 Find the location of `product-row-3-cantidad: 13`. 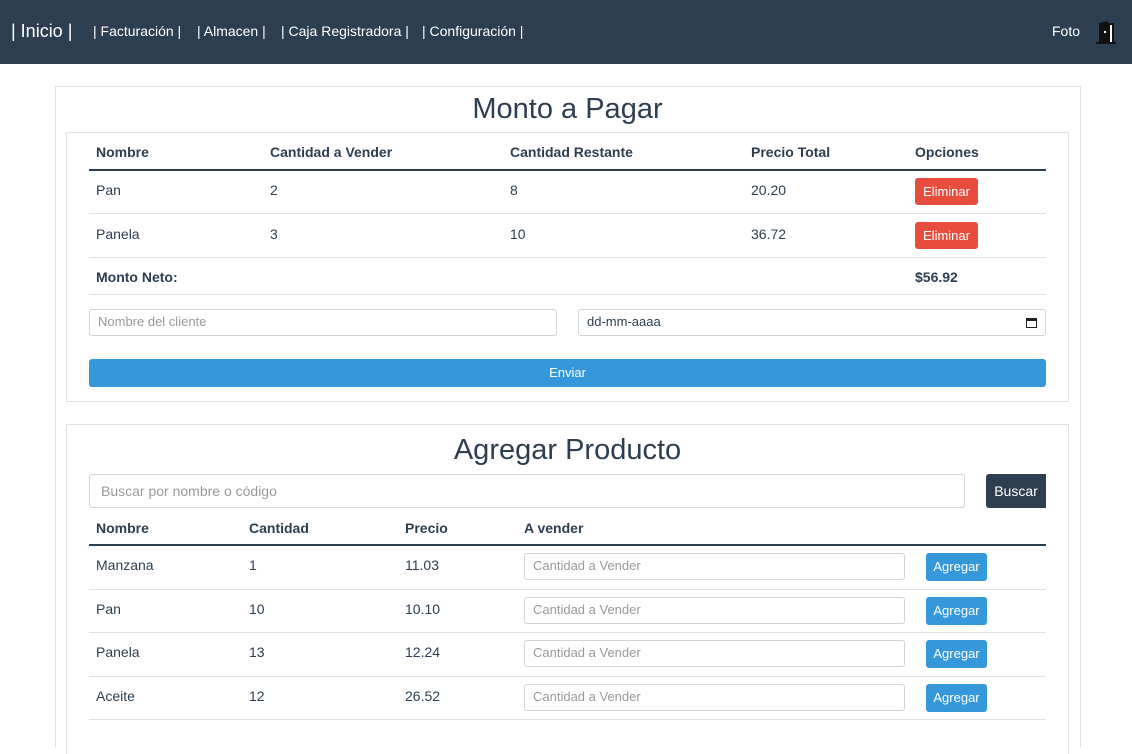

product-row-3-cantidad: 13 is located at coordinates (257, 652).